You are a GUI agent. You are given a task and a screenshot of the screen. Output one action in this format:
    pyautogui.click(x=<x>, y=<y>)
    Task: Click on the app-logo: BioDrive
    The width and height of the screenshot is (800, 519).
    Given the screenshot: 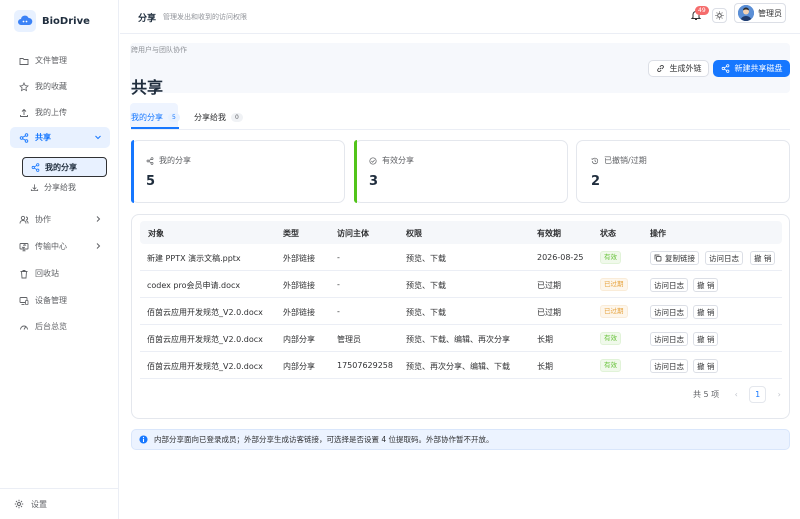 What is the action you would take?
    pyautogui.click(x=52, y=21)
    